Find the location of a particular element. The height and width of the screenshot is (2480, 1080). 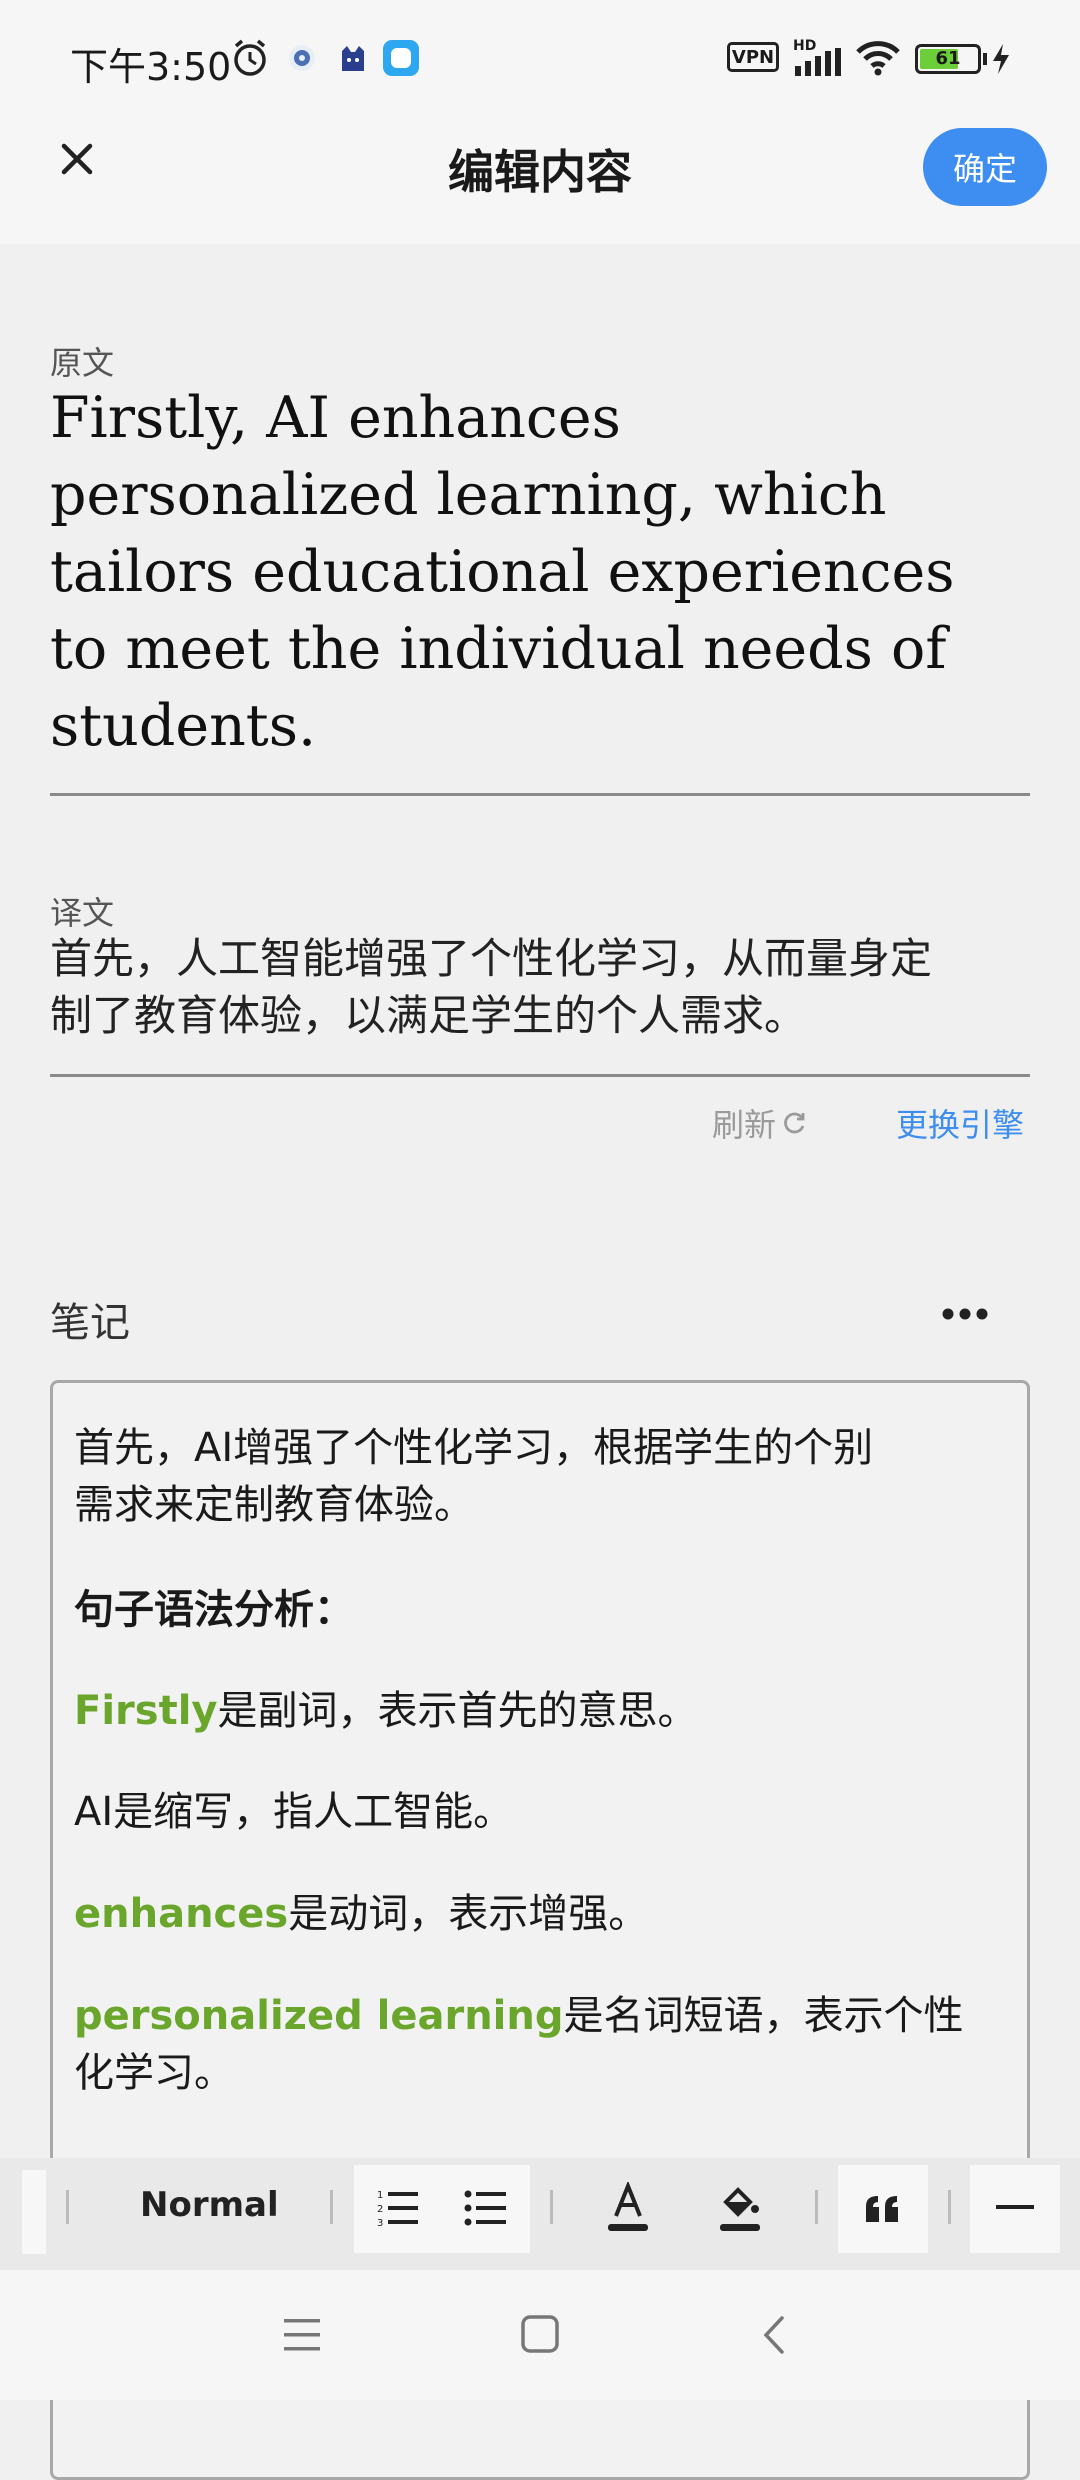

source-line: Firstly, AI enhances is located at coordinates (335, 418).